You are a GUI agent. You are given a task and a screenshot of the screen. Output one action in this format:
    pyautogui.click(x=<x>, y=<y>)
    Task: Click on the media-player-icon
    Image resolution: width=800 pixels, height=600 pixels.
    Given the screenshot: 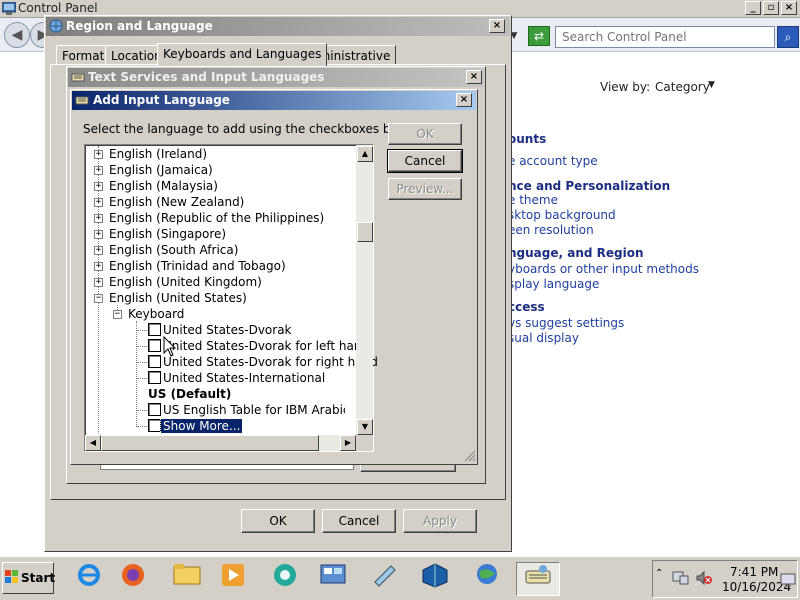 What is the action you would take?
    pyautogui.click(x=233, y=579)
    